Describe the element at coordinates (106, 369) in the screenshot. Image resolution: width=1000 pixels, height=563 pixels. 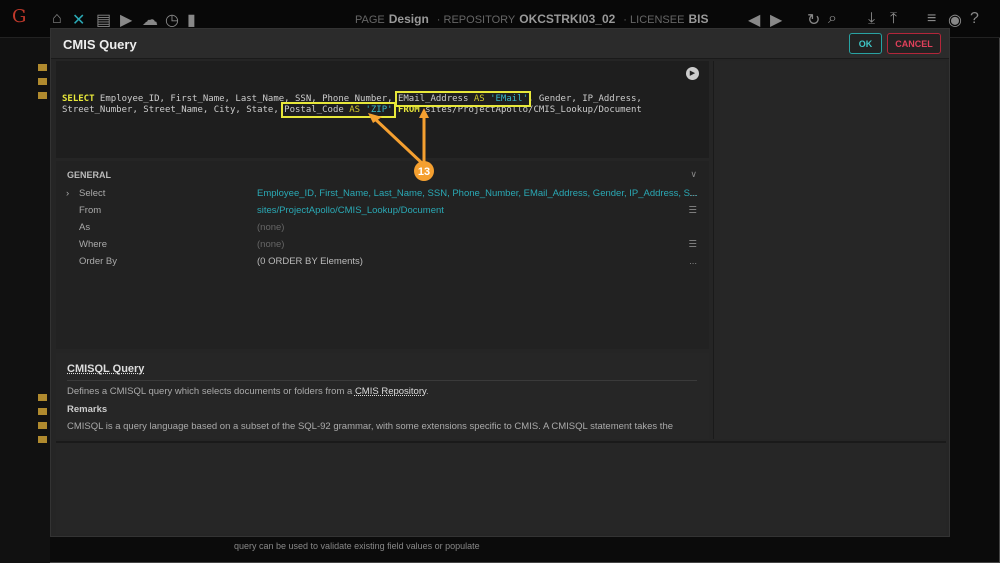
I see `help-title: CMISQL Query` at that location.